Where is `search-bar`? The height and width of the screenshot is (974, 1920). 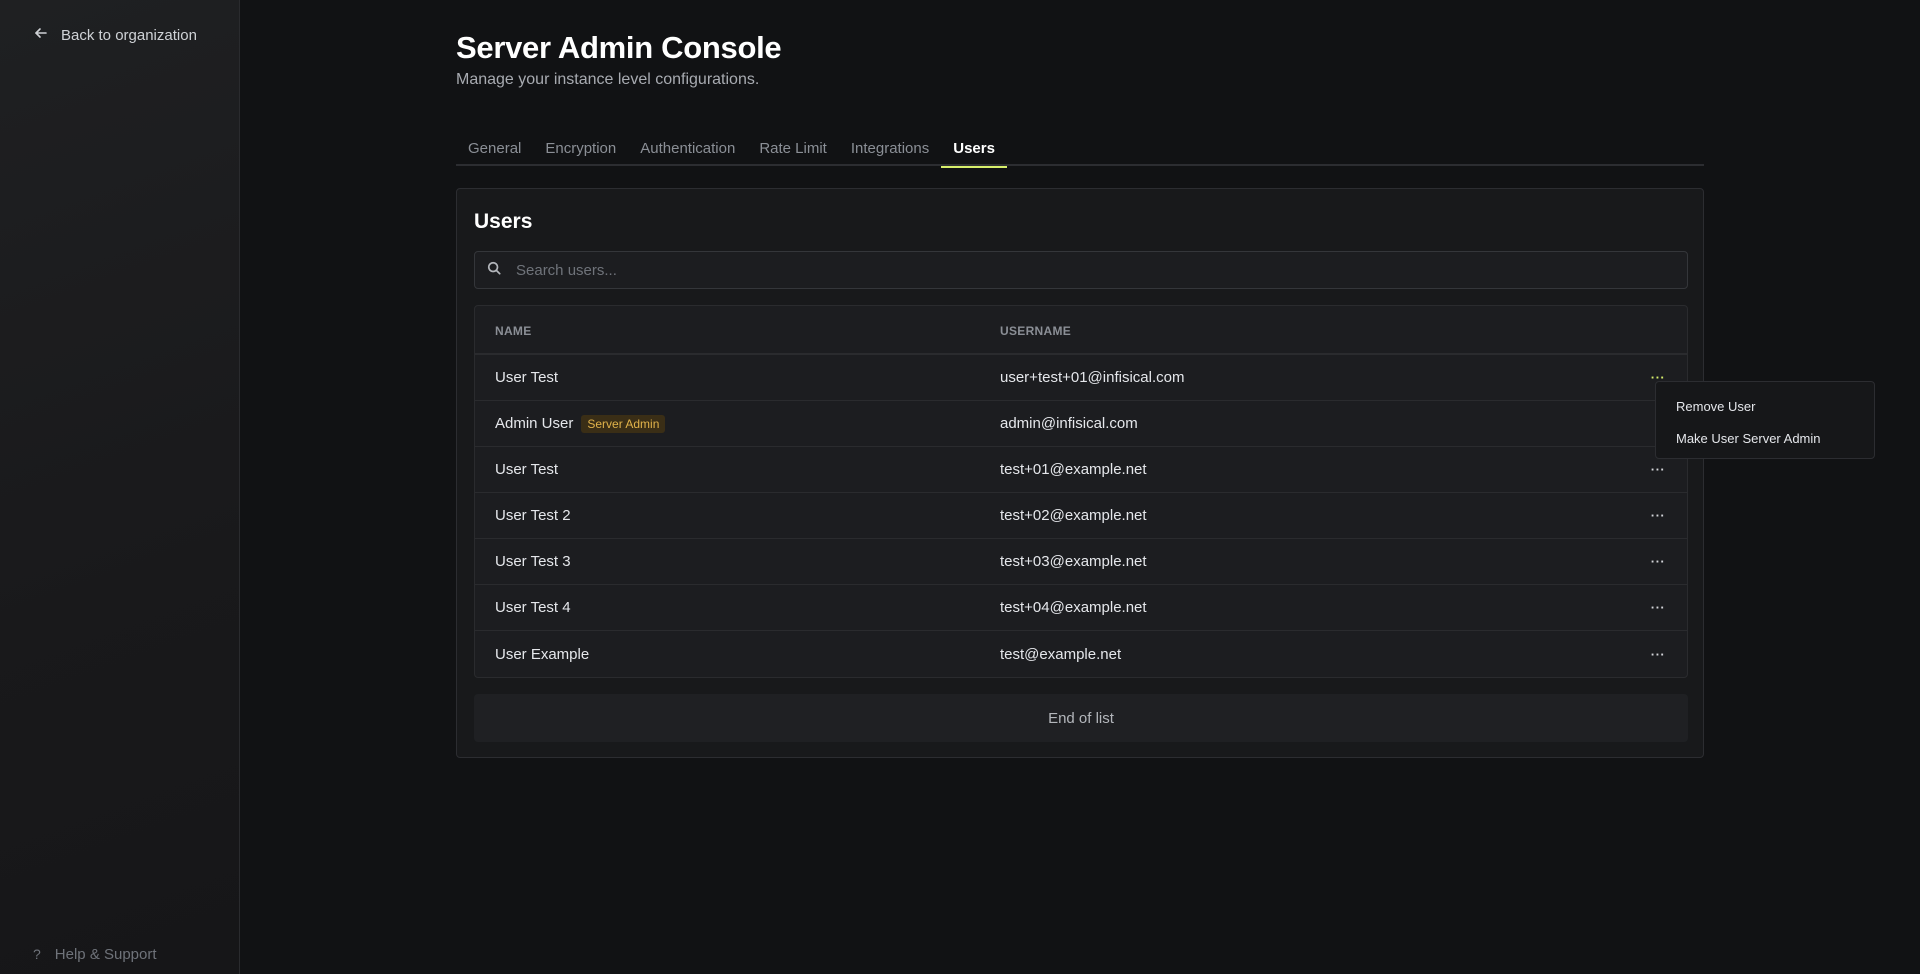
search-bar is located at coordinates (1081, 270).